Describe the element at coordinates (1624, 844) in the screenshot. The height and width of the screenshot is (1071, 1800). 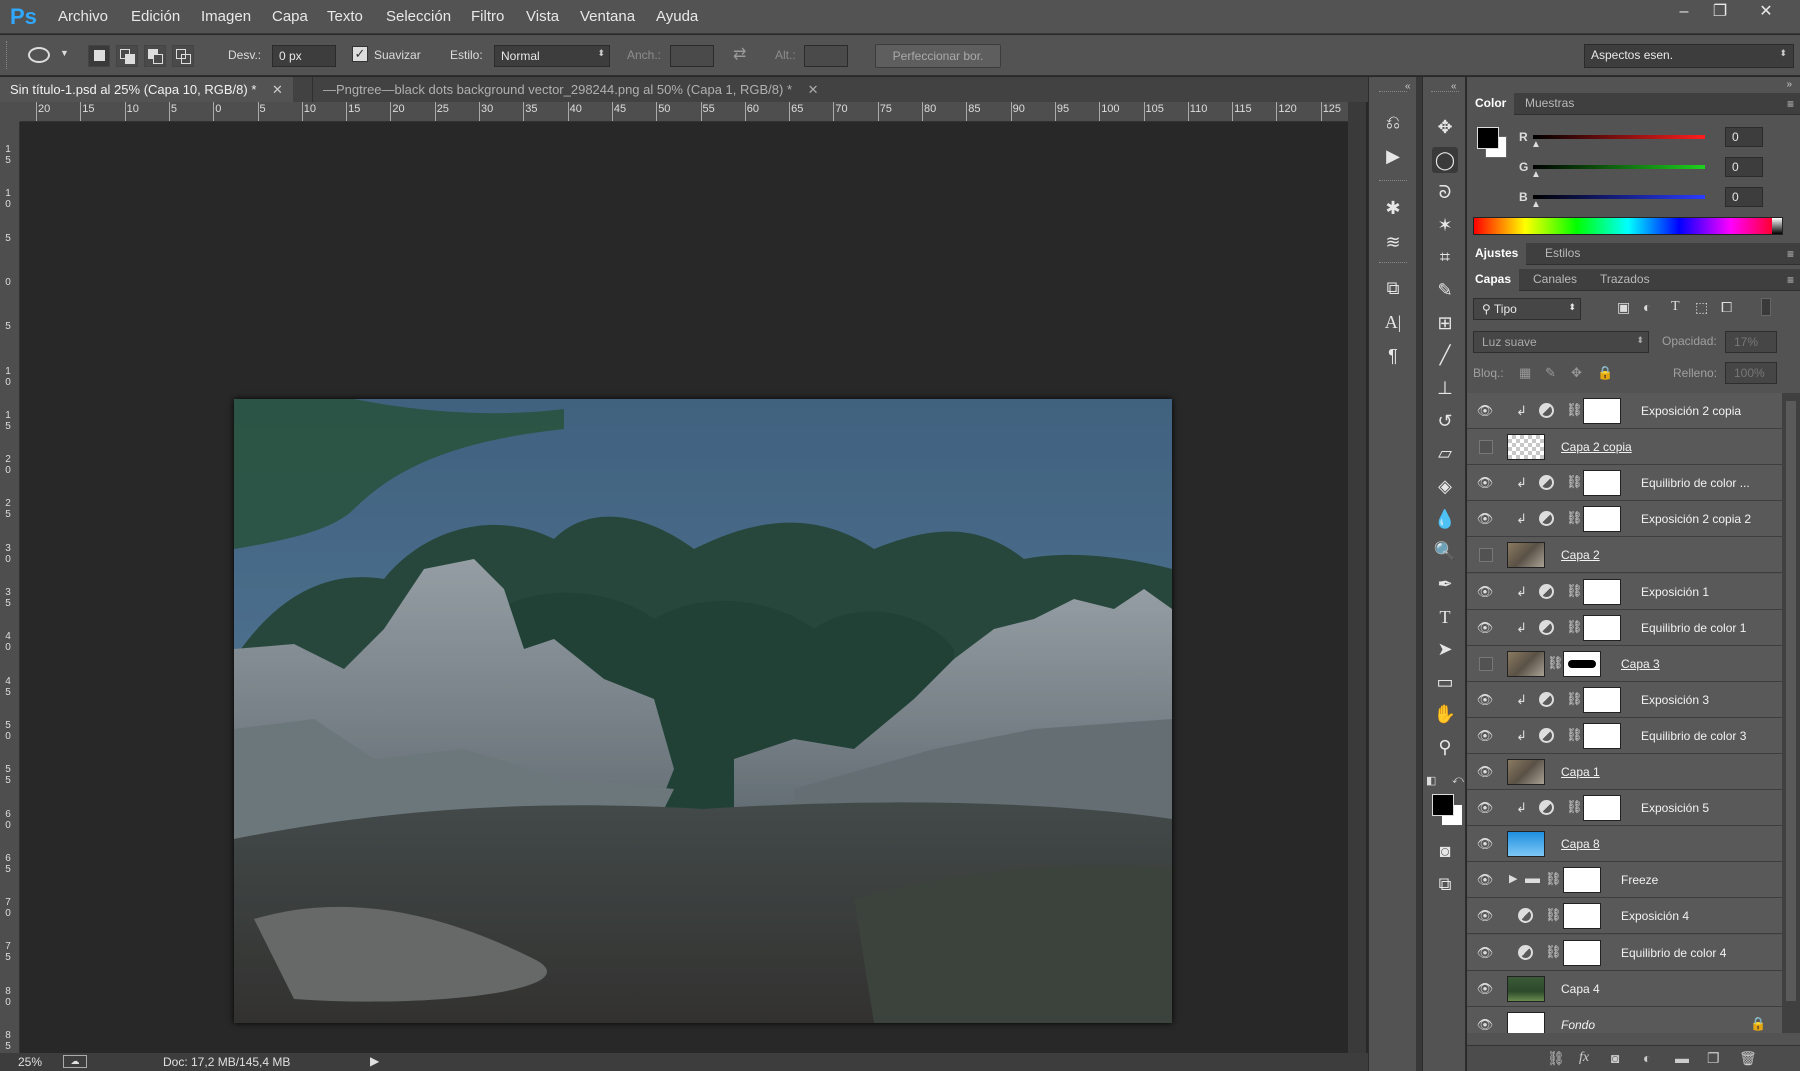
I see `layer-row: 👁 Capa 8` at that location.